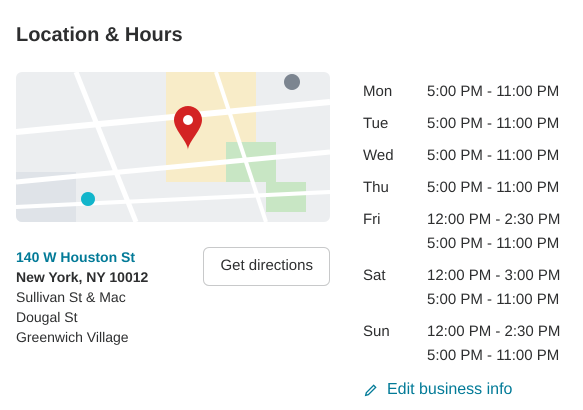  Describe the element at coordinates (371, 390) in the screenshot. I see `pencil-icon` at that location.